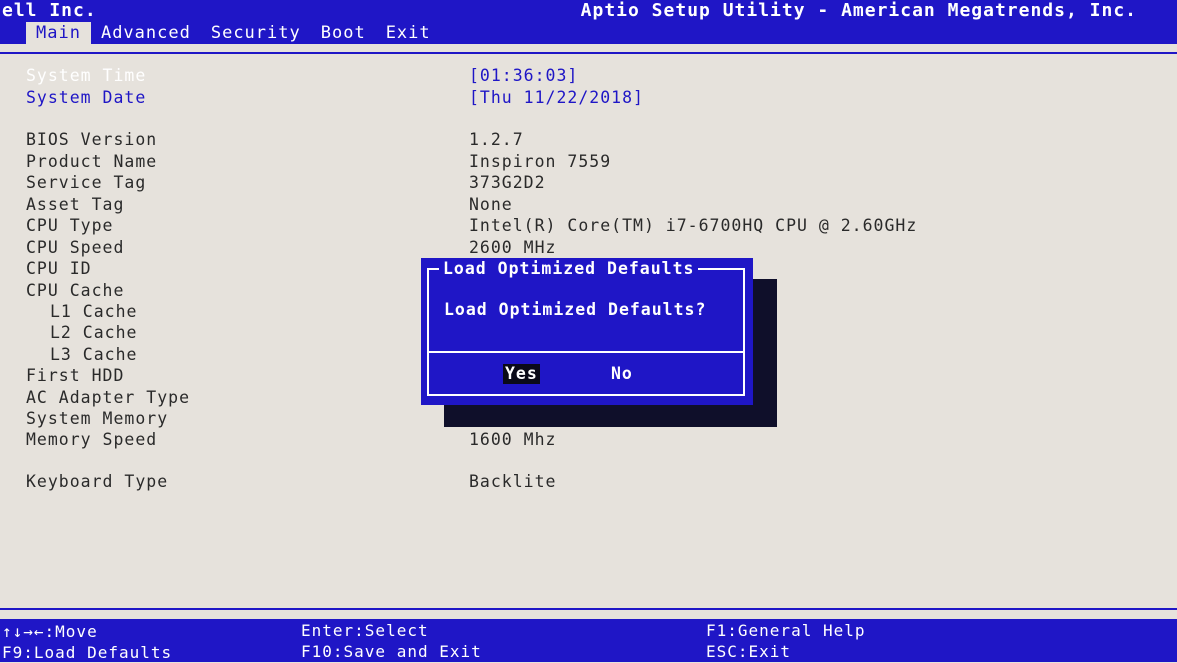 The width and height of the screenshot is (1177, 663). Describe the element at coordinates (343, 33) in the screenshot. I see `tab-boot: Boot` at that location.